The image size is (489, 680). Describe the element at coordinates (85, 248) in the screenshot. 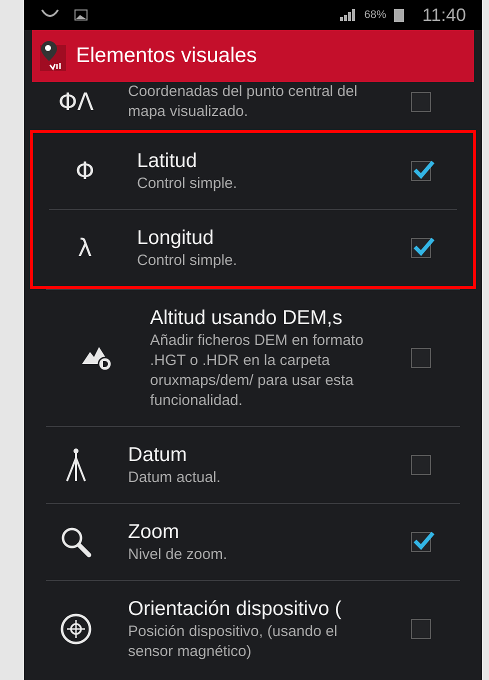

I see `symbol-icon: λ` at that location.